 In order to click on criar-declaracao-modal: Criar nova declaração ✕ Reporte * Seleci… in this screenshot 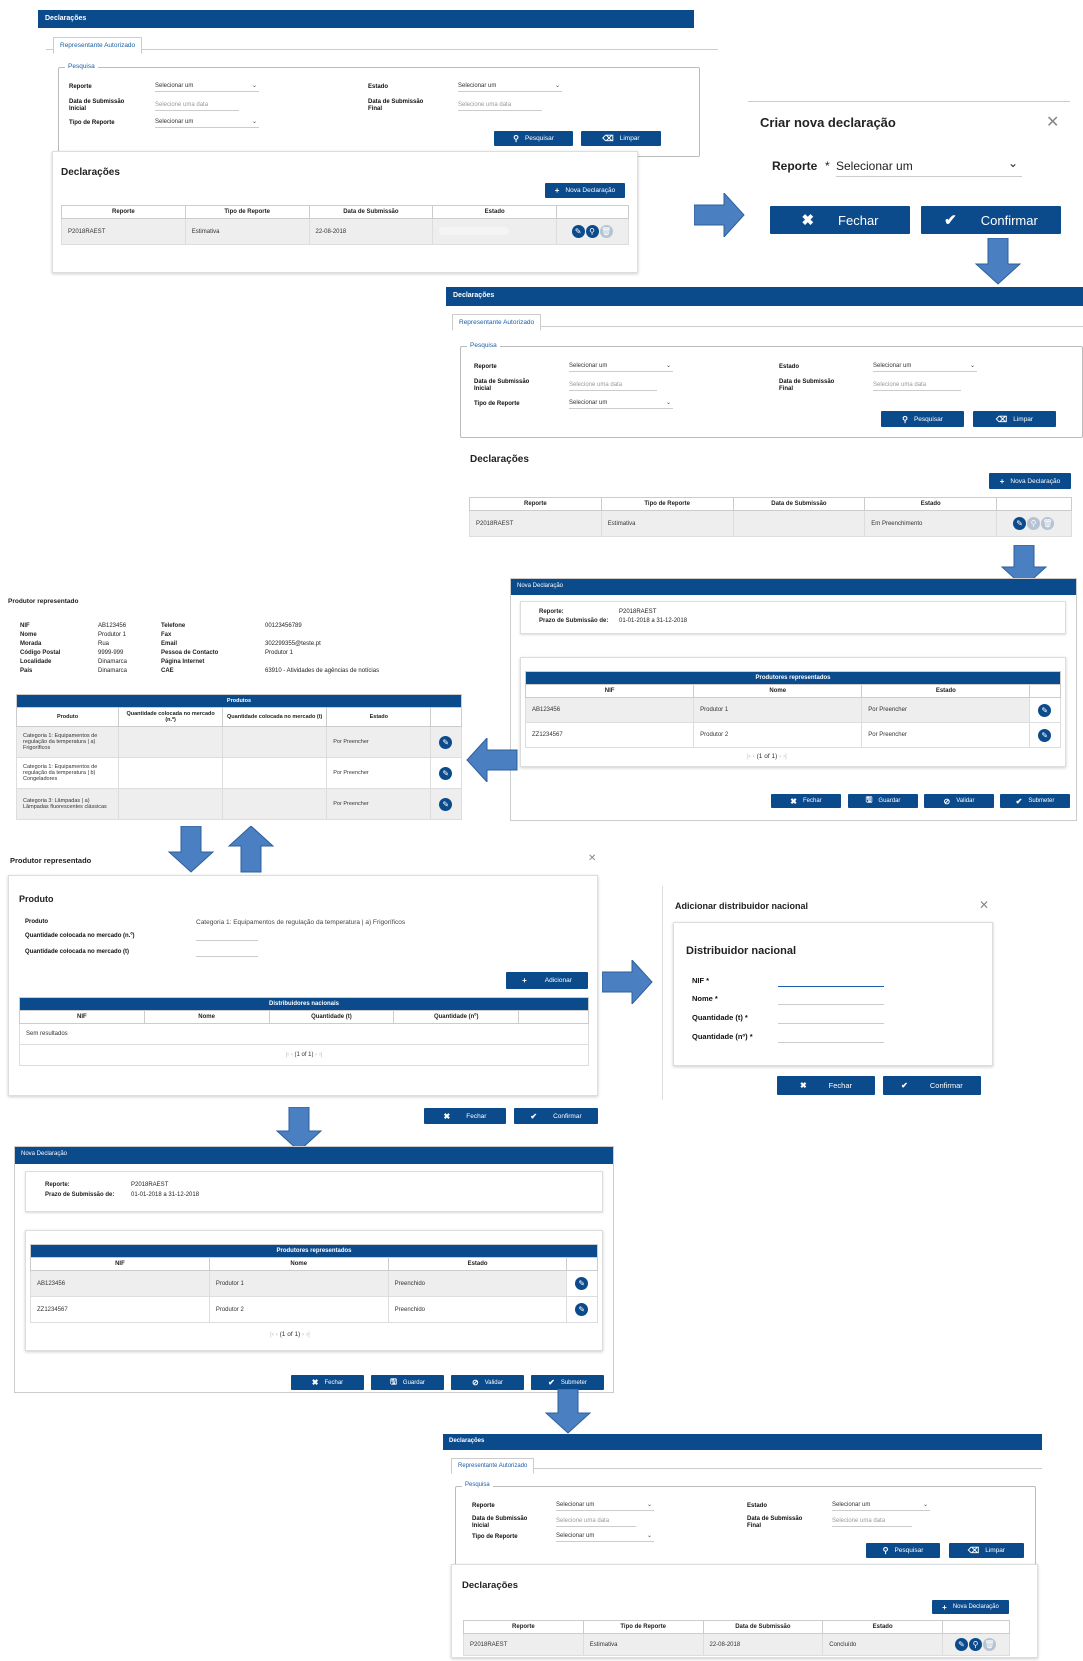, I will do `click(909, 168)`.